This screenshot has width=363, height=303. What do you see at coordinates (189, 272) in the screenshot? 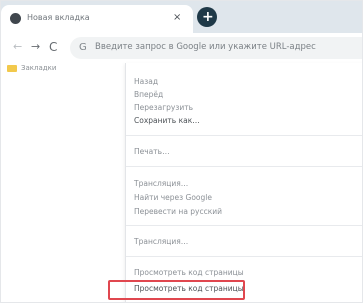
I see `menu-item-view-source: Просмотреть код страницы` at bounding box center [189, 272].